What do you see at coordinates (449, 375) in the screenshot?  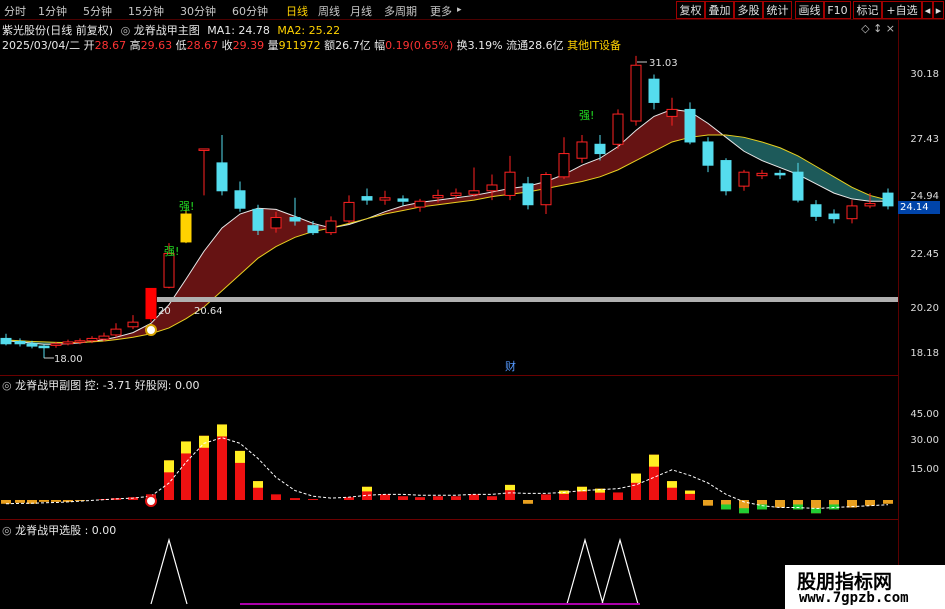 I see `main-sub-separator` at bounding box center [449, 375].